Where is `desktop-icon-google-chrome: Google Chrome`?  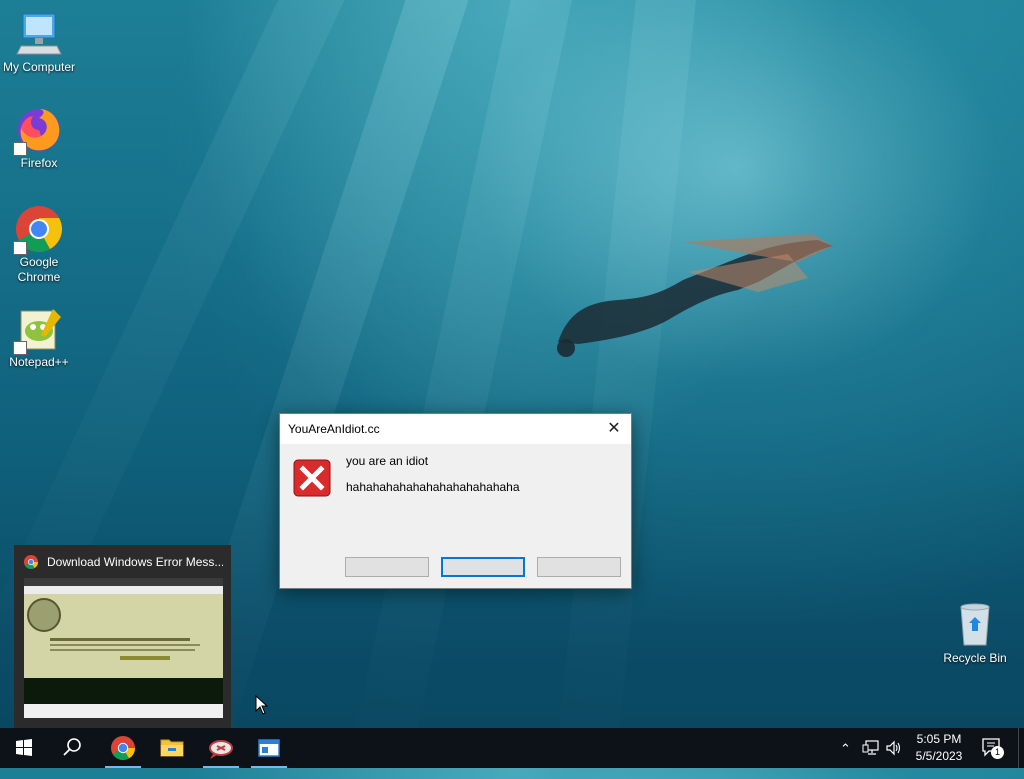
desktop-icon-google-chrome: Google Chrome is located at coordinates (39, 245).